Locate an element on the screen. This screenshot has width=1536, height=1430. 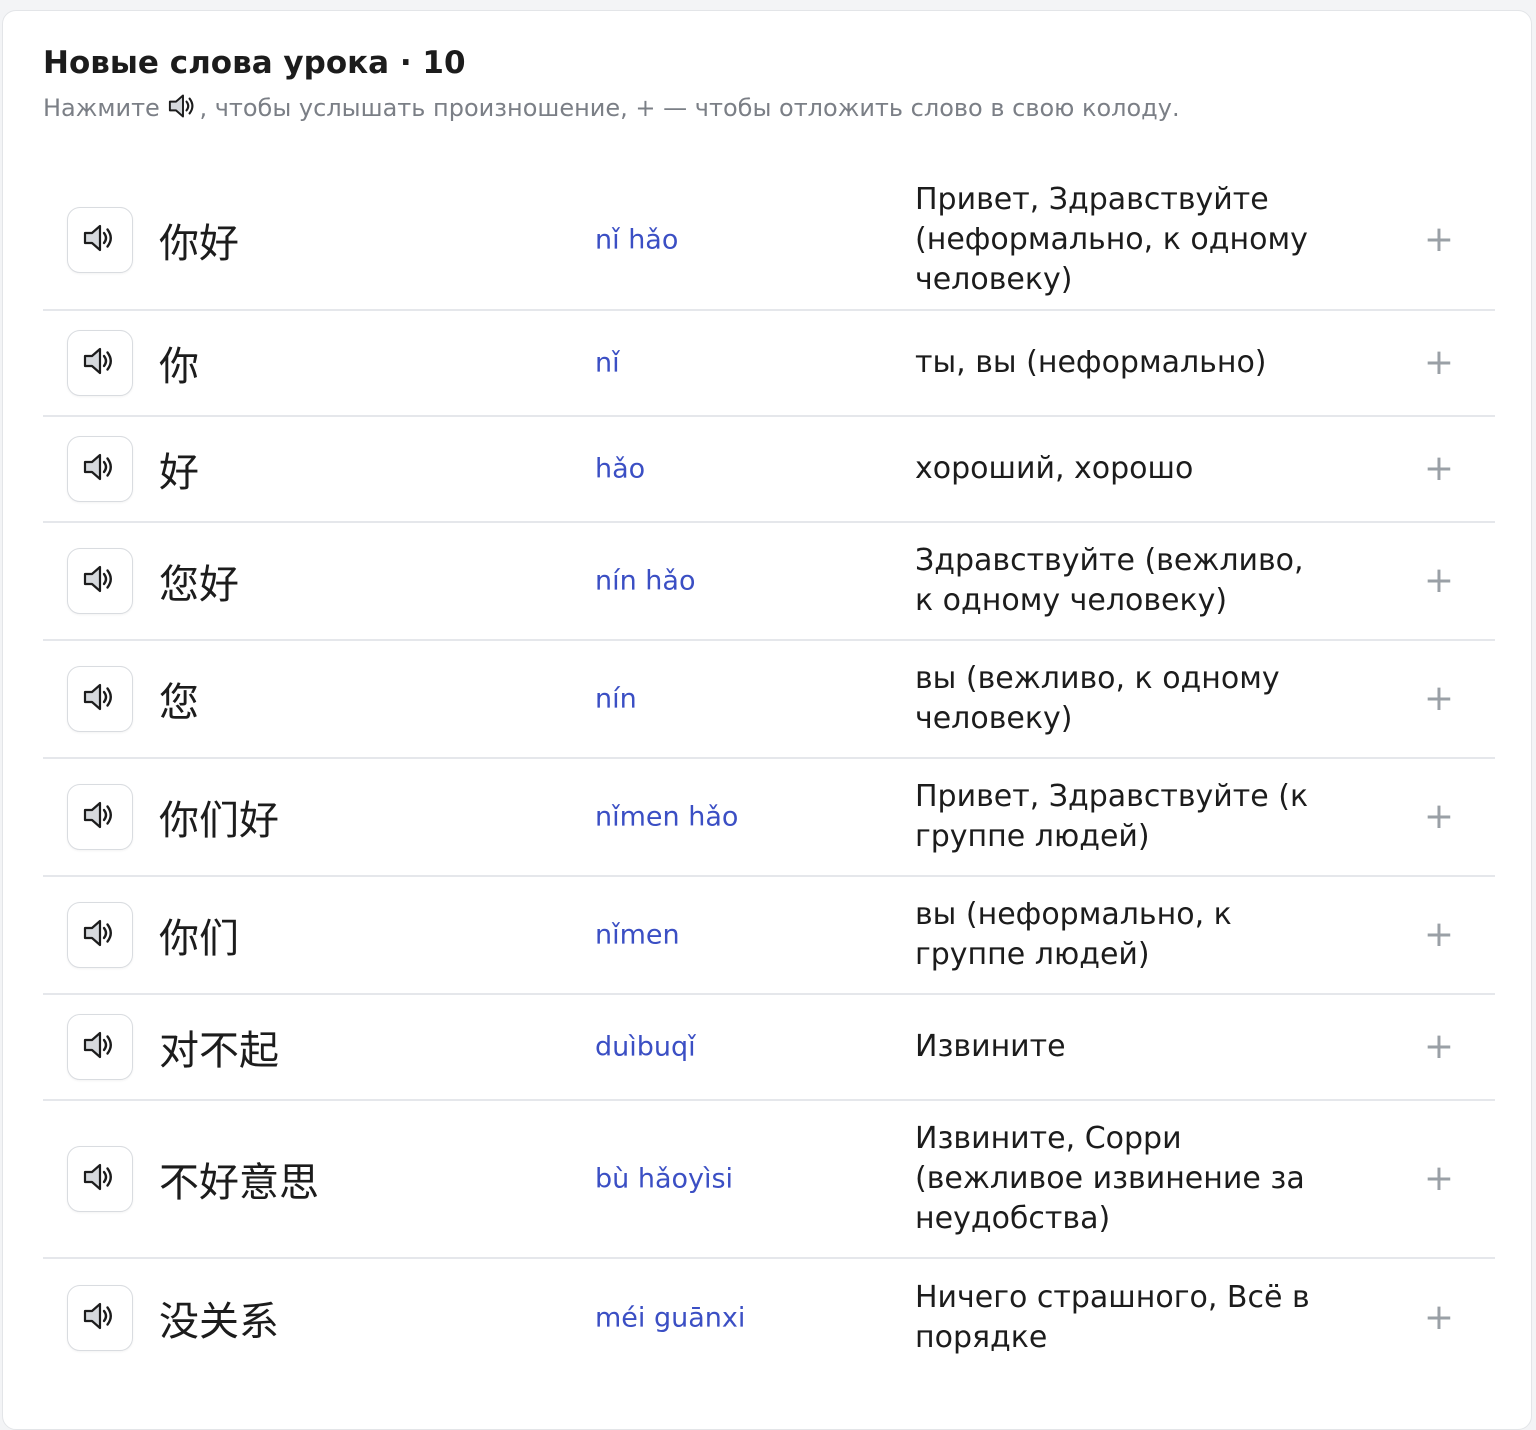
word-row: 好 hǎo хороший, хорошо + is located at coordinates (769, 470).